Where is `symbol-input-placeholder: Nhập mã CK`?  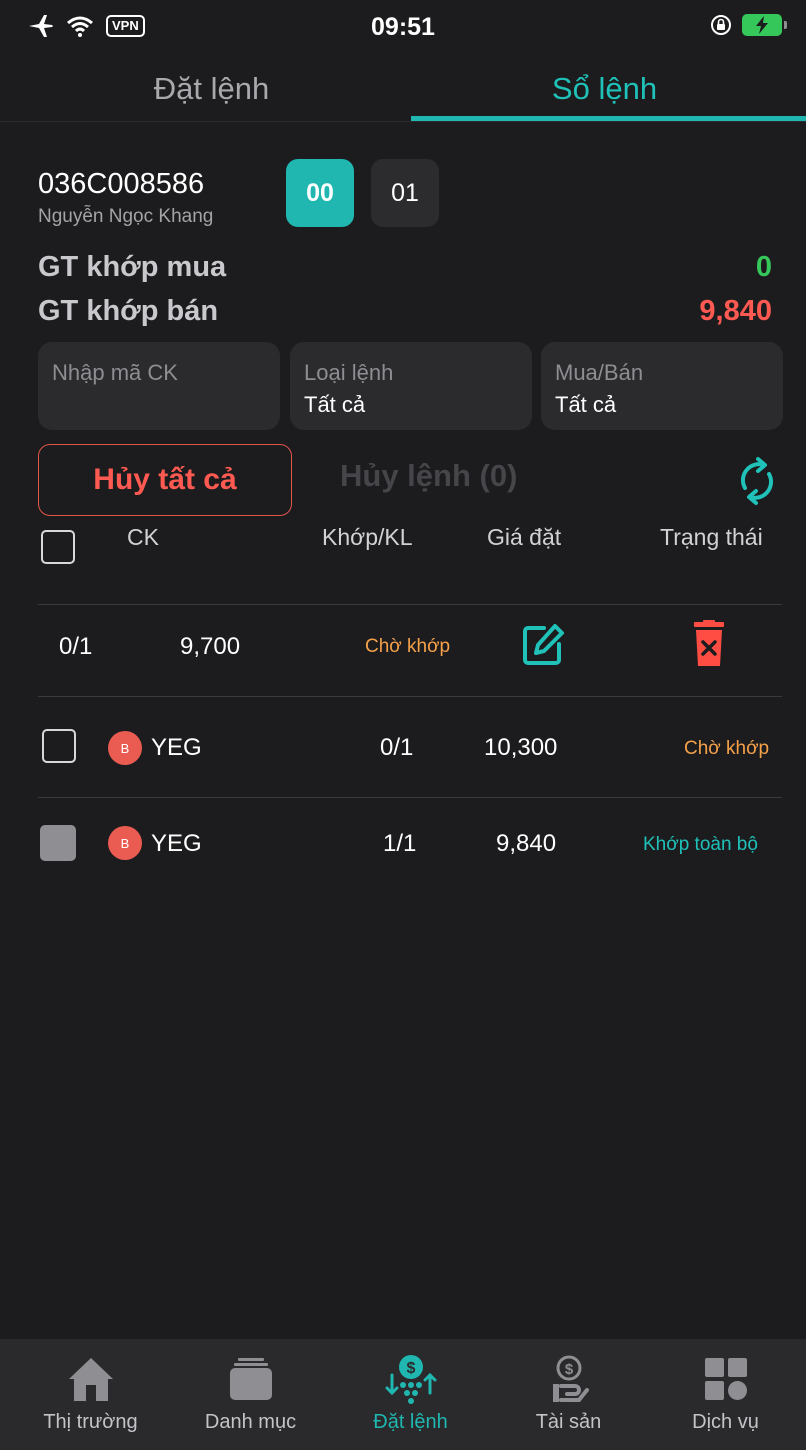 symbol-input-placeholder: Nhập mã CK is located at coordinates (115, 372).